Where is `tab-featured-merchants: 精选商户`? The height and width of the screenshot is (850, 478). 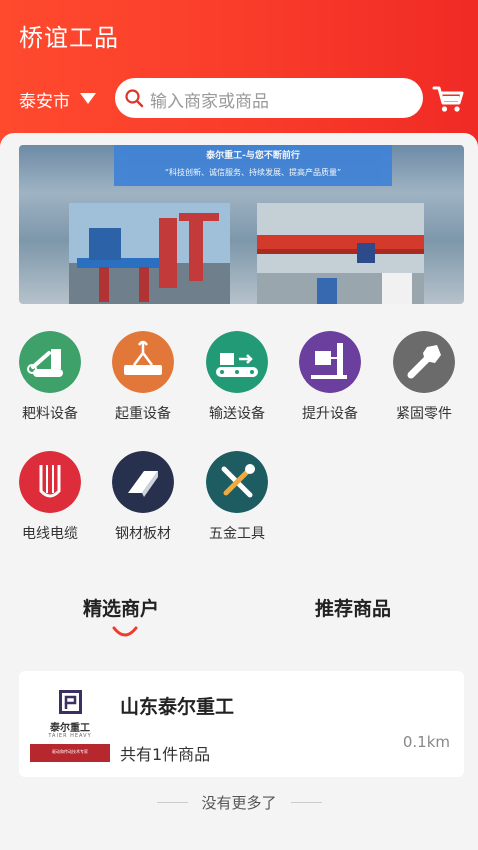
tab-featured-merchants: 精选商户 is located at coordinates (121, 607).